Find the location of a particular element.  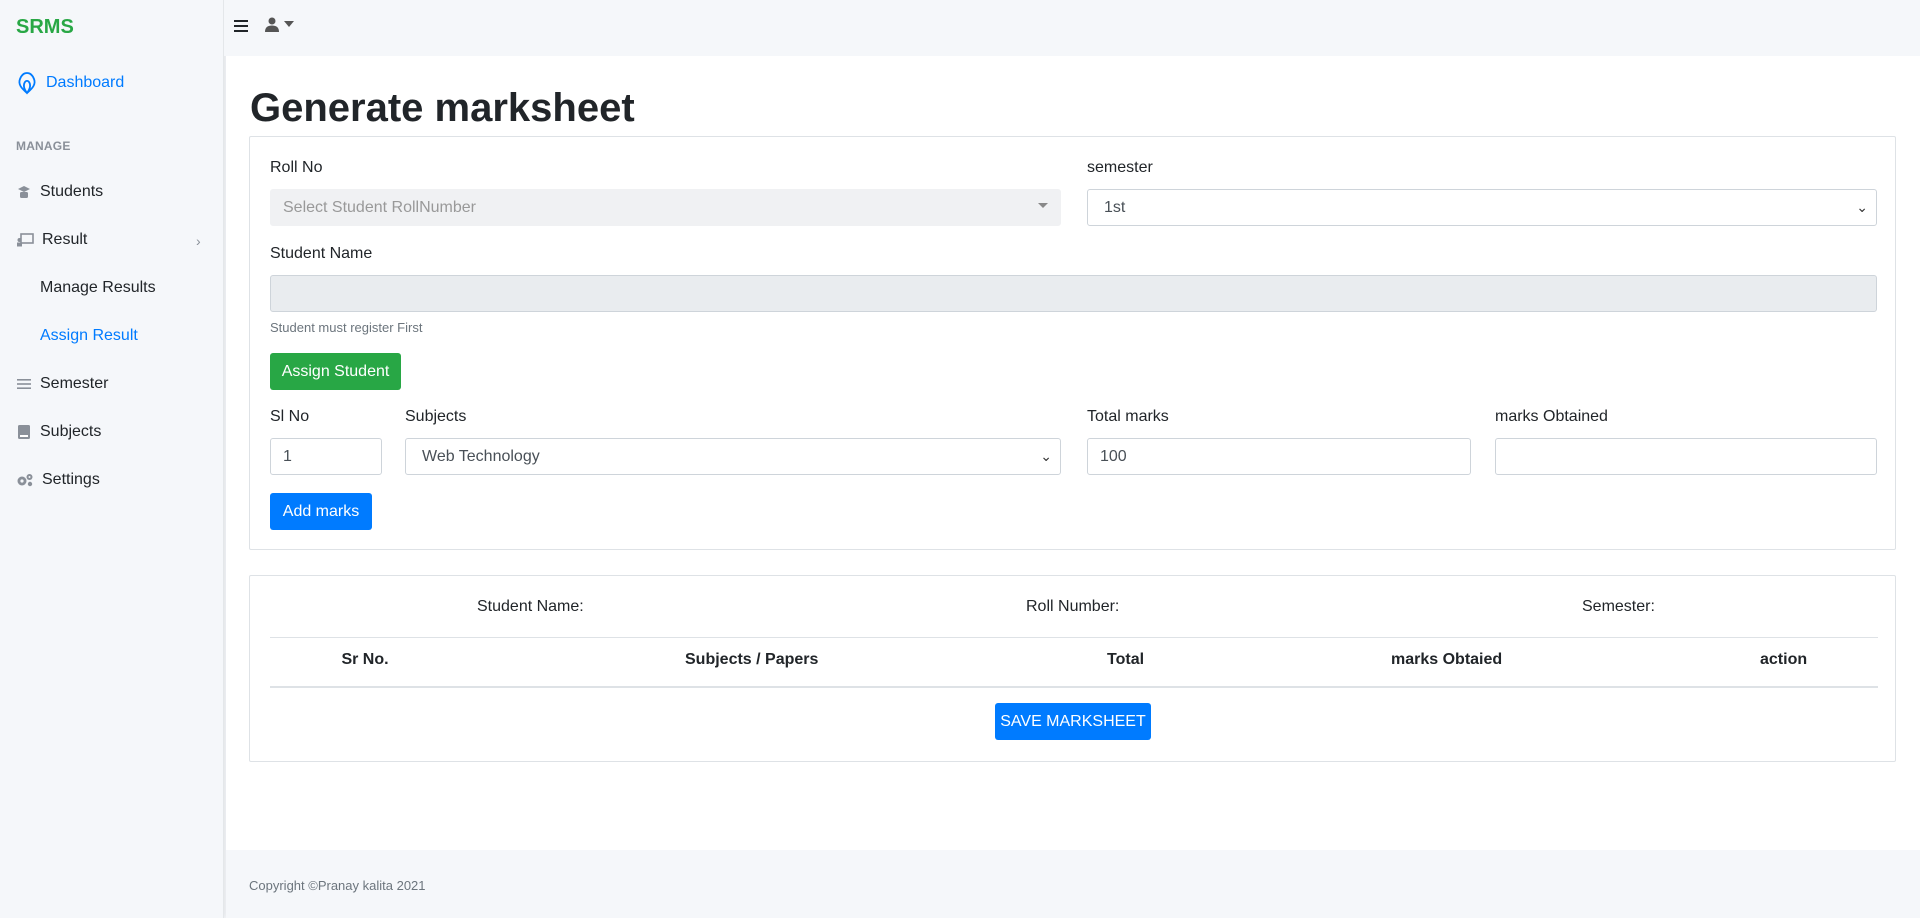

topbar is located at coordinates (1072, 28).